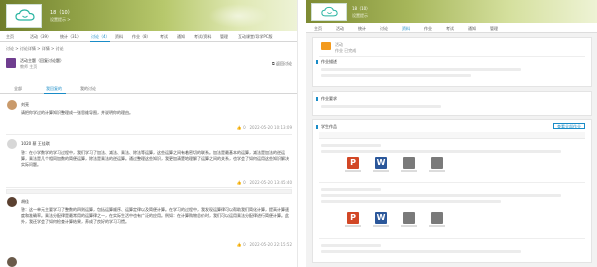 The height and width of the screenshot is (267, 597). Describe the element at coordinates (88, 89) in the screenshot. I see `filter-my-discussions: 我的讨论` at that location.